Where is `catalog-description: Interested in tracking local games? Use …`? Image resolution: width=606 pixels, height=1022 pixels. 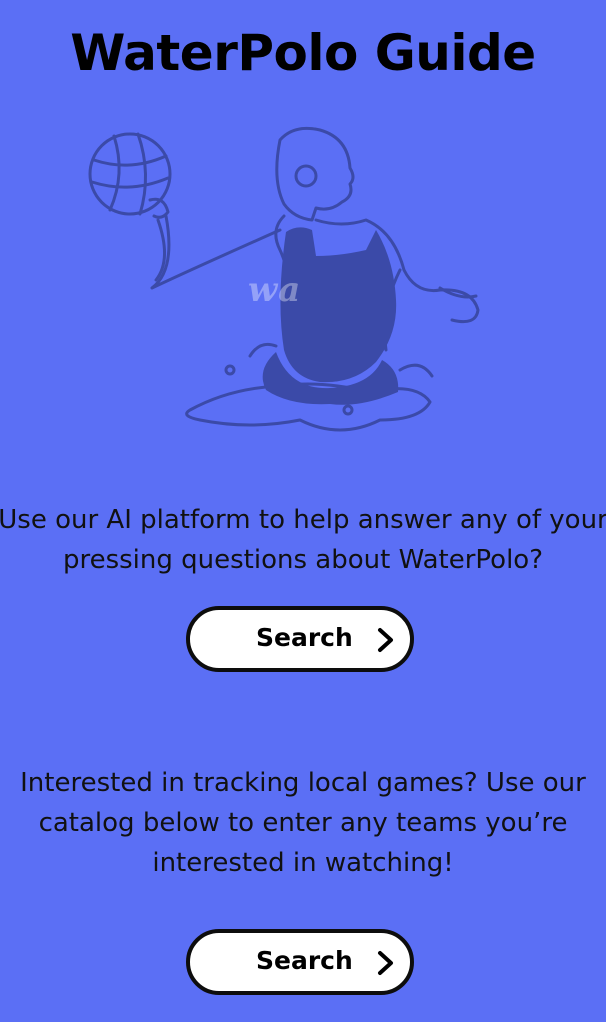
catalog-description: Interested in tracking local games? Use … is located at coordinates (303, 823).